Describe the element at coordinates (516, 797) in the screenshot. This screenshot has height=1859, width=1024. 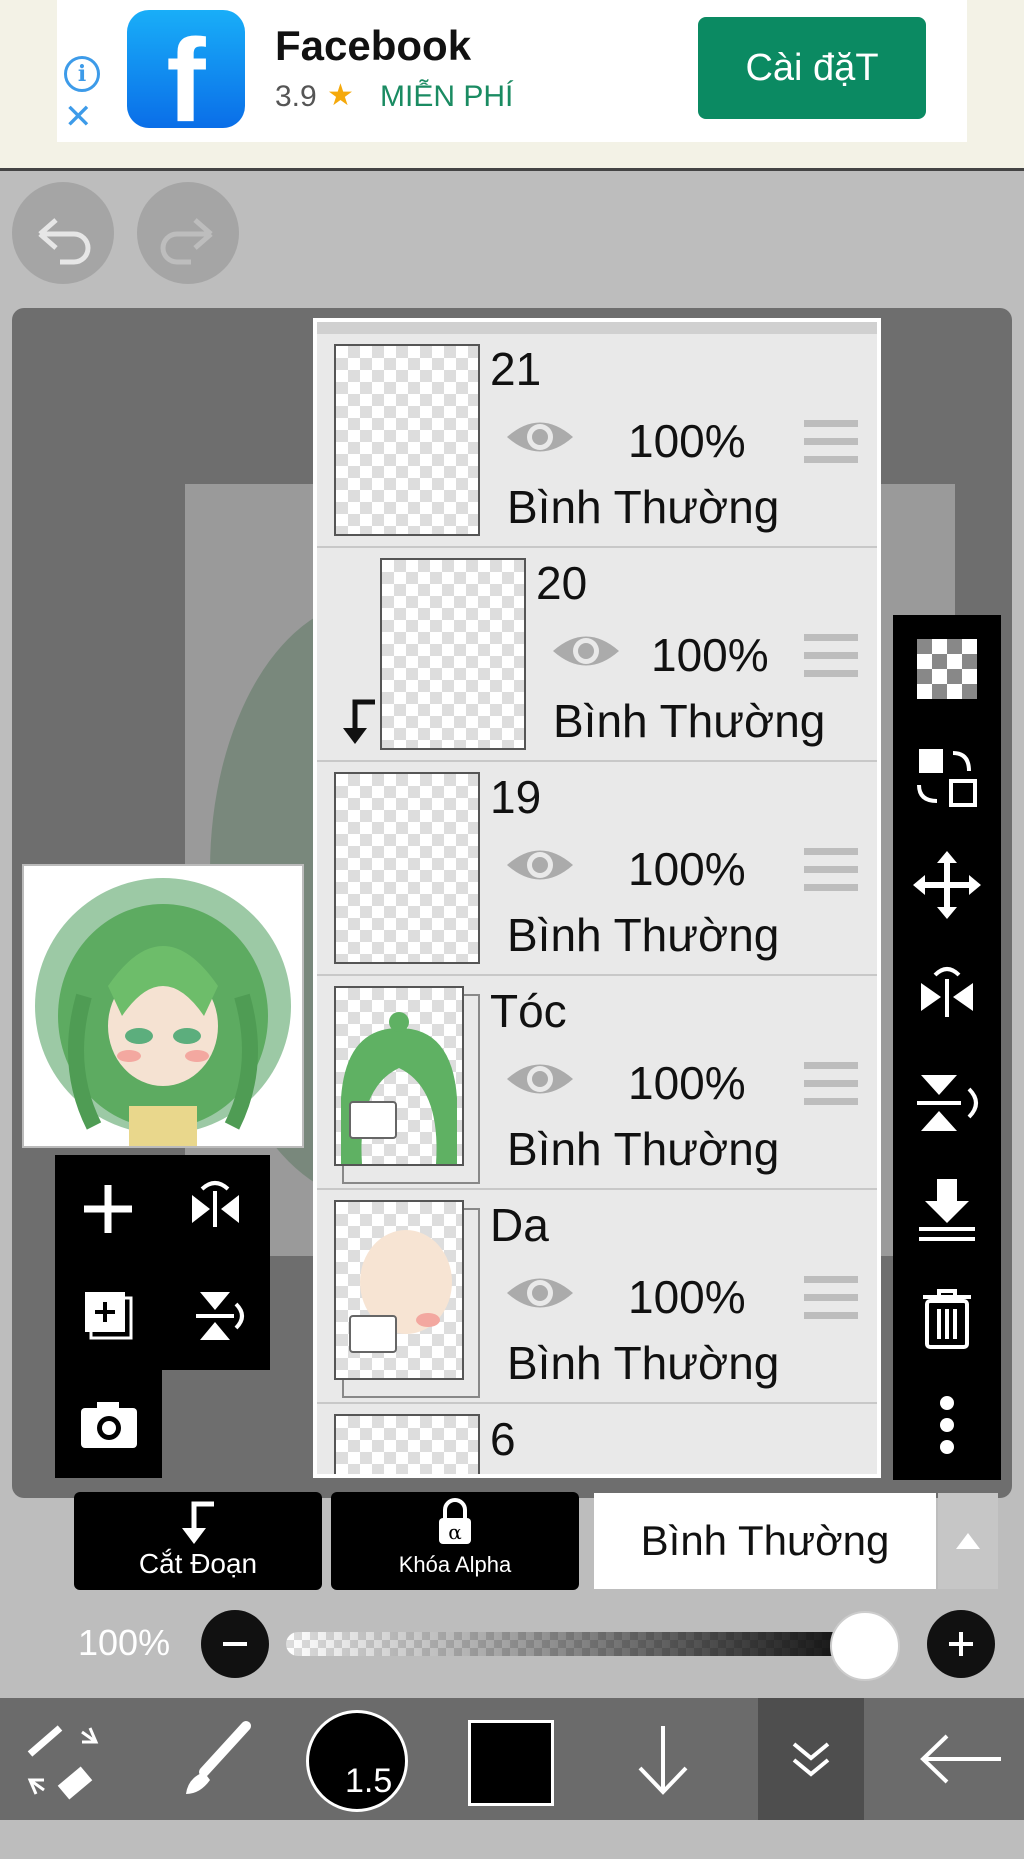
I see `layer-name: 19` at that location.